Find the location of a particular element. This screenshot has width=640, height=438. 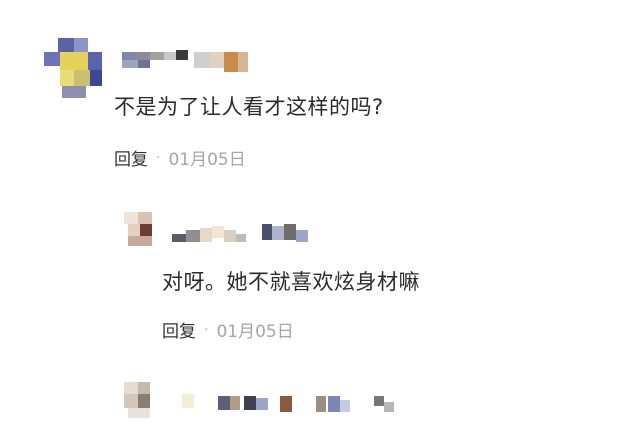

comment-text: 对呀。她不就喜欢炫身材嘛 is located at coordinates (291, 282).